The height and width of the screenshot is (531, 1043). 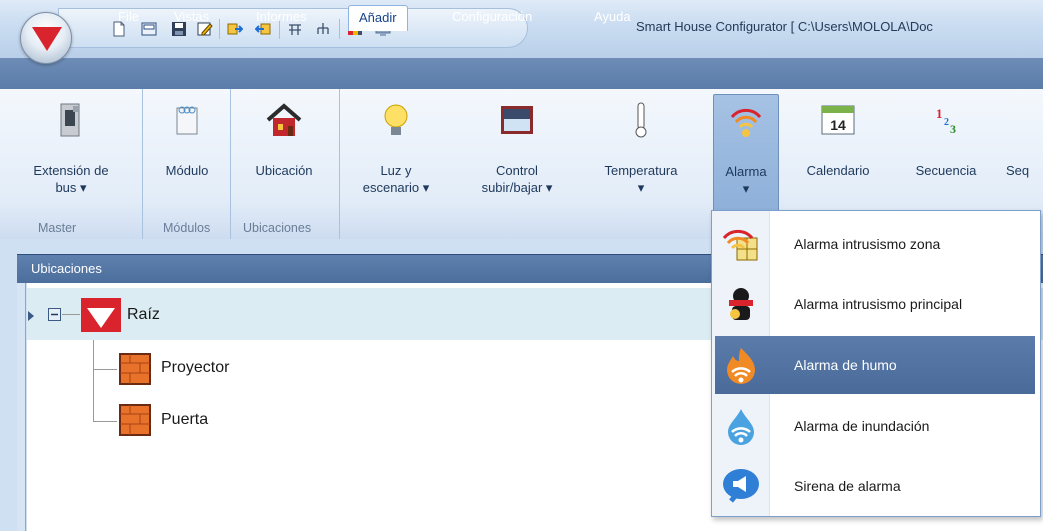 I want to click on tab-file: File, so click(x=128, y=18).